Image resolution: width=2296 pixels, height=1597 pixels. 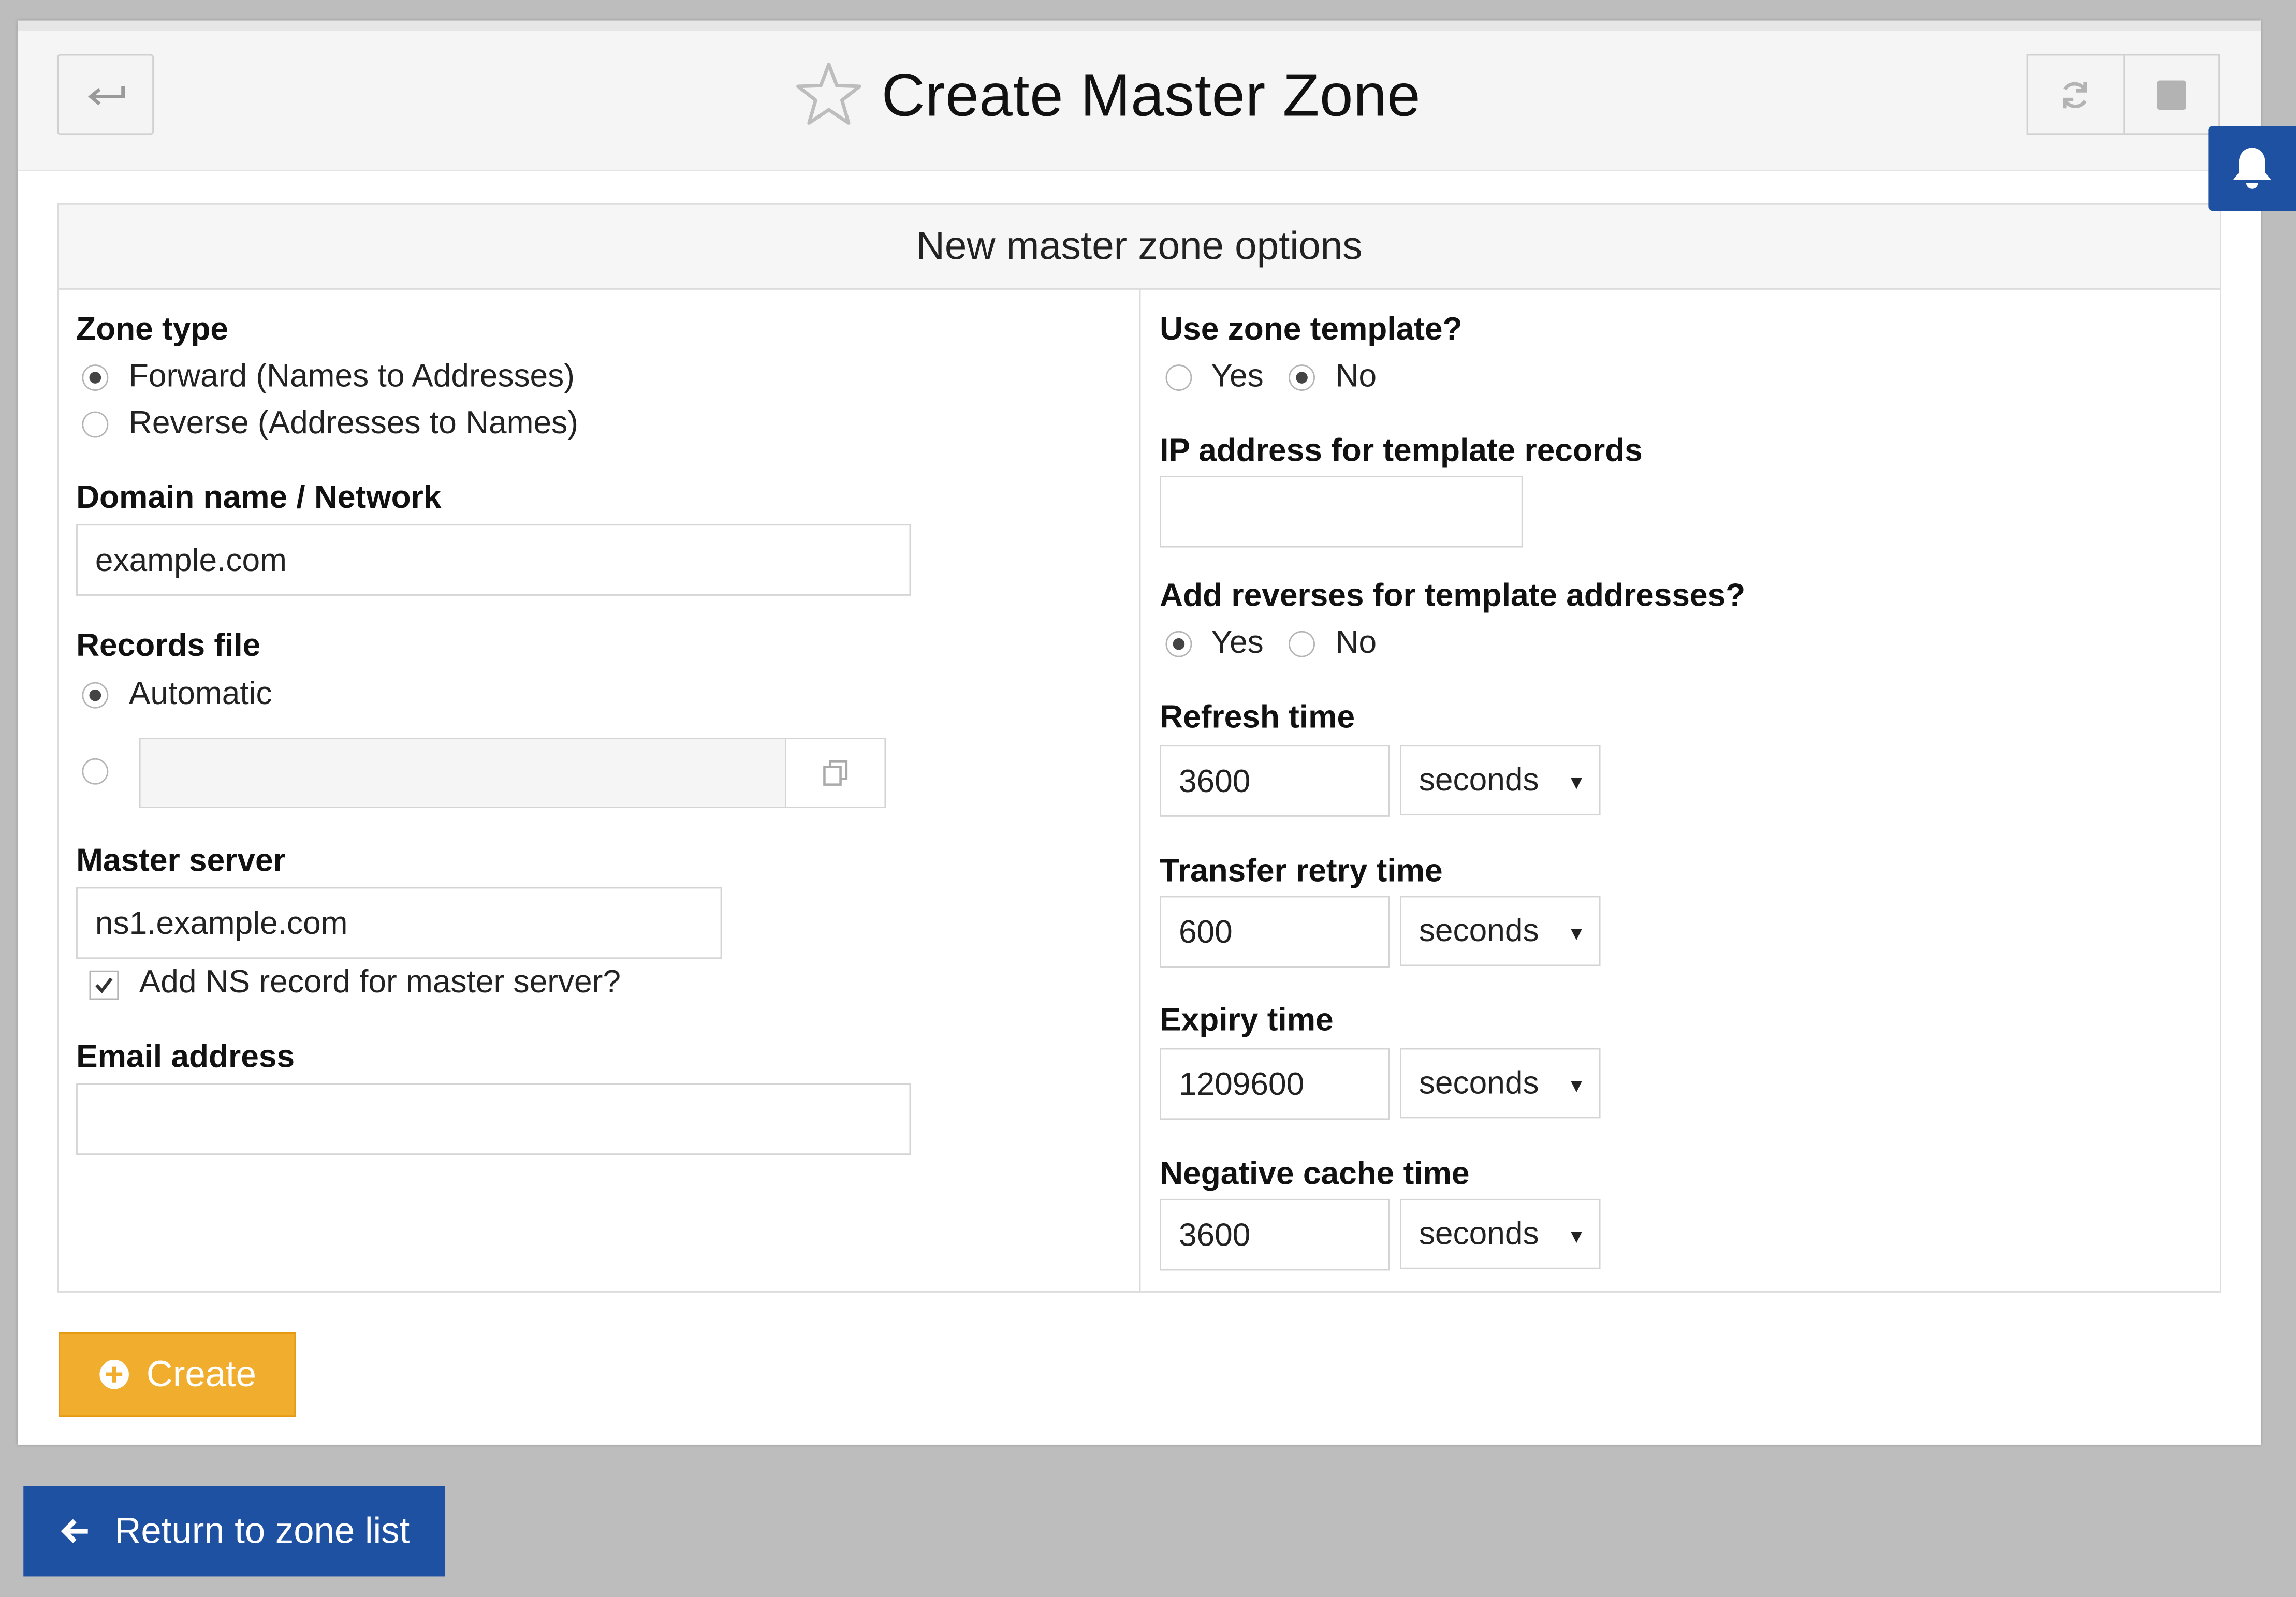 What do you see at coordinates (95, 771) in the screenshot?
I see `records-file-custom-radio` at bounding box center [95, 771].